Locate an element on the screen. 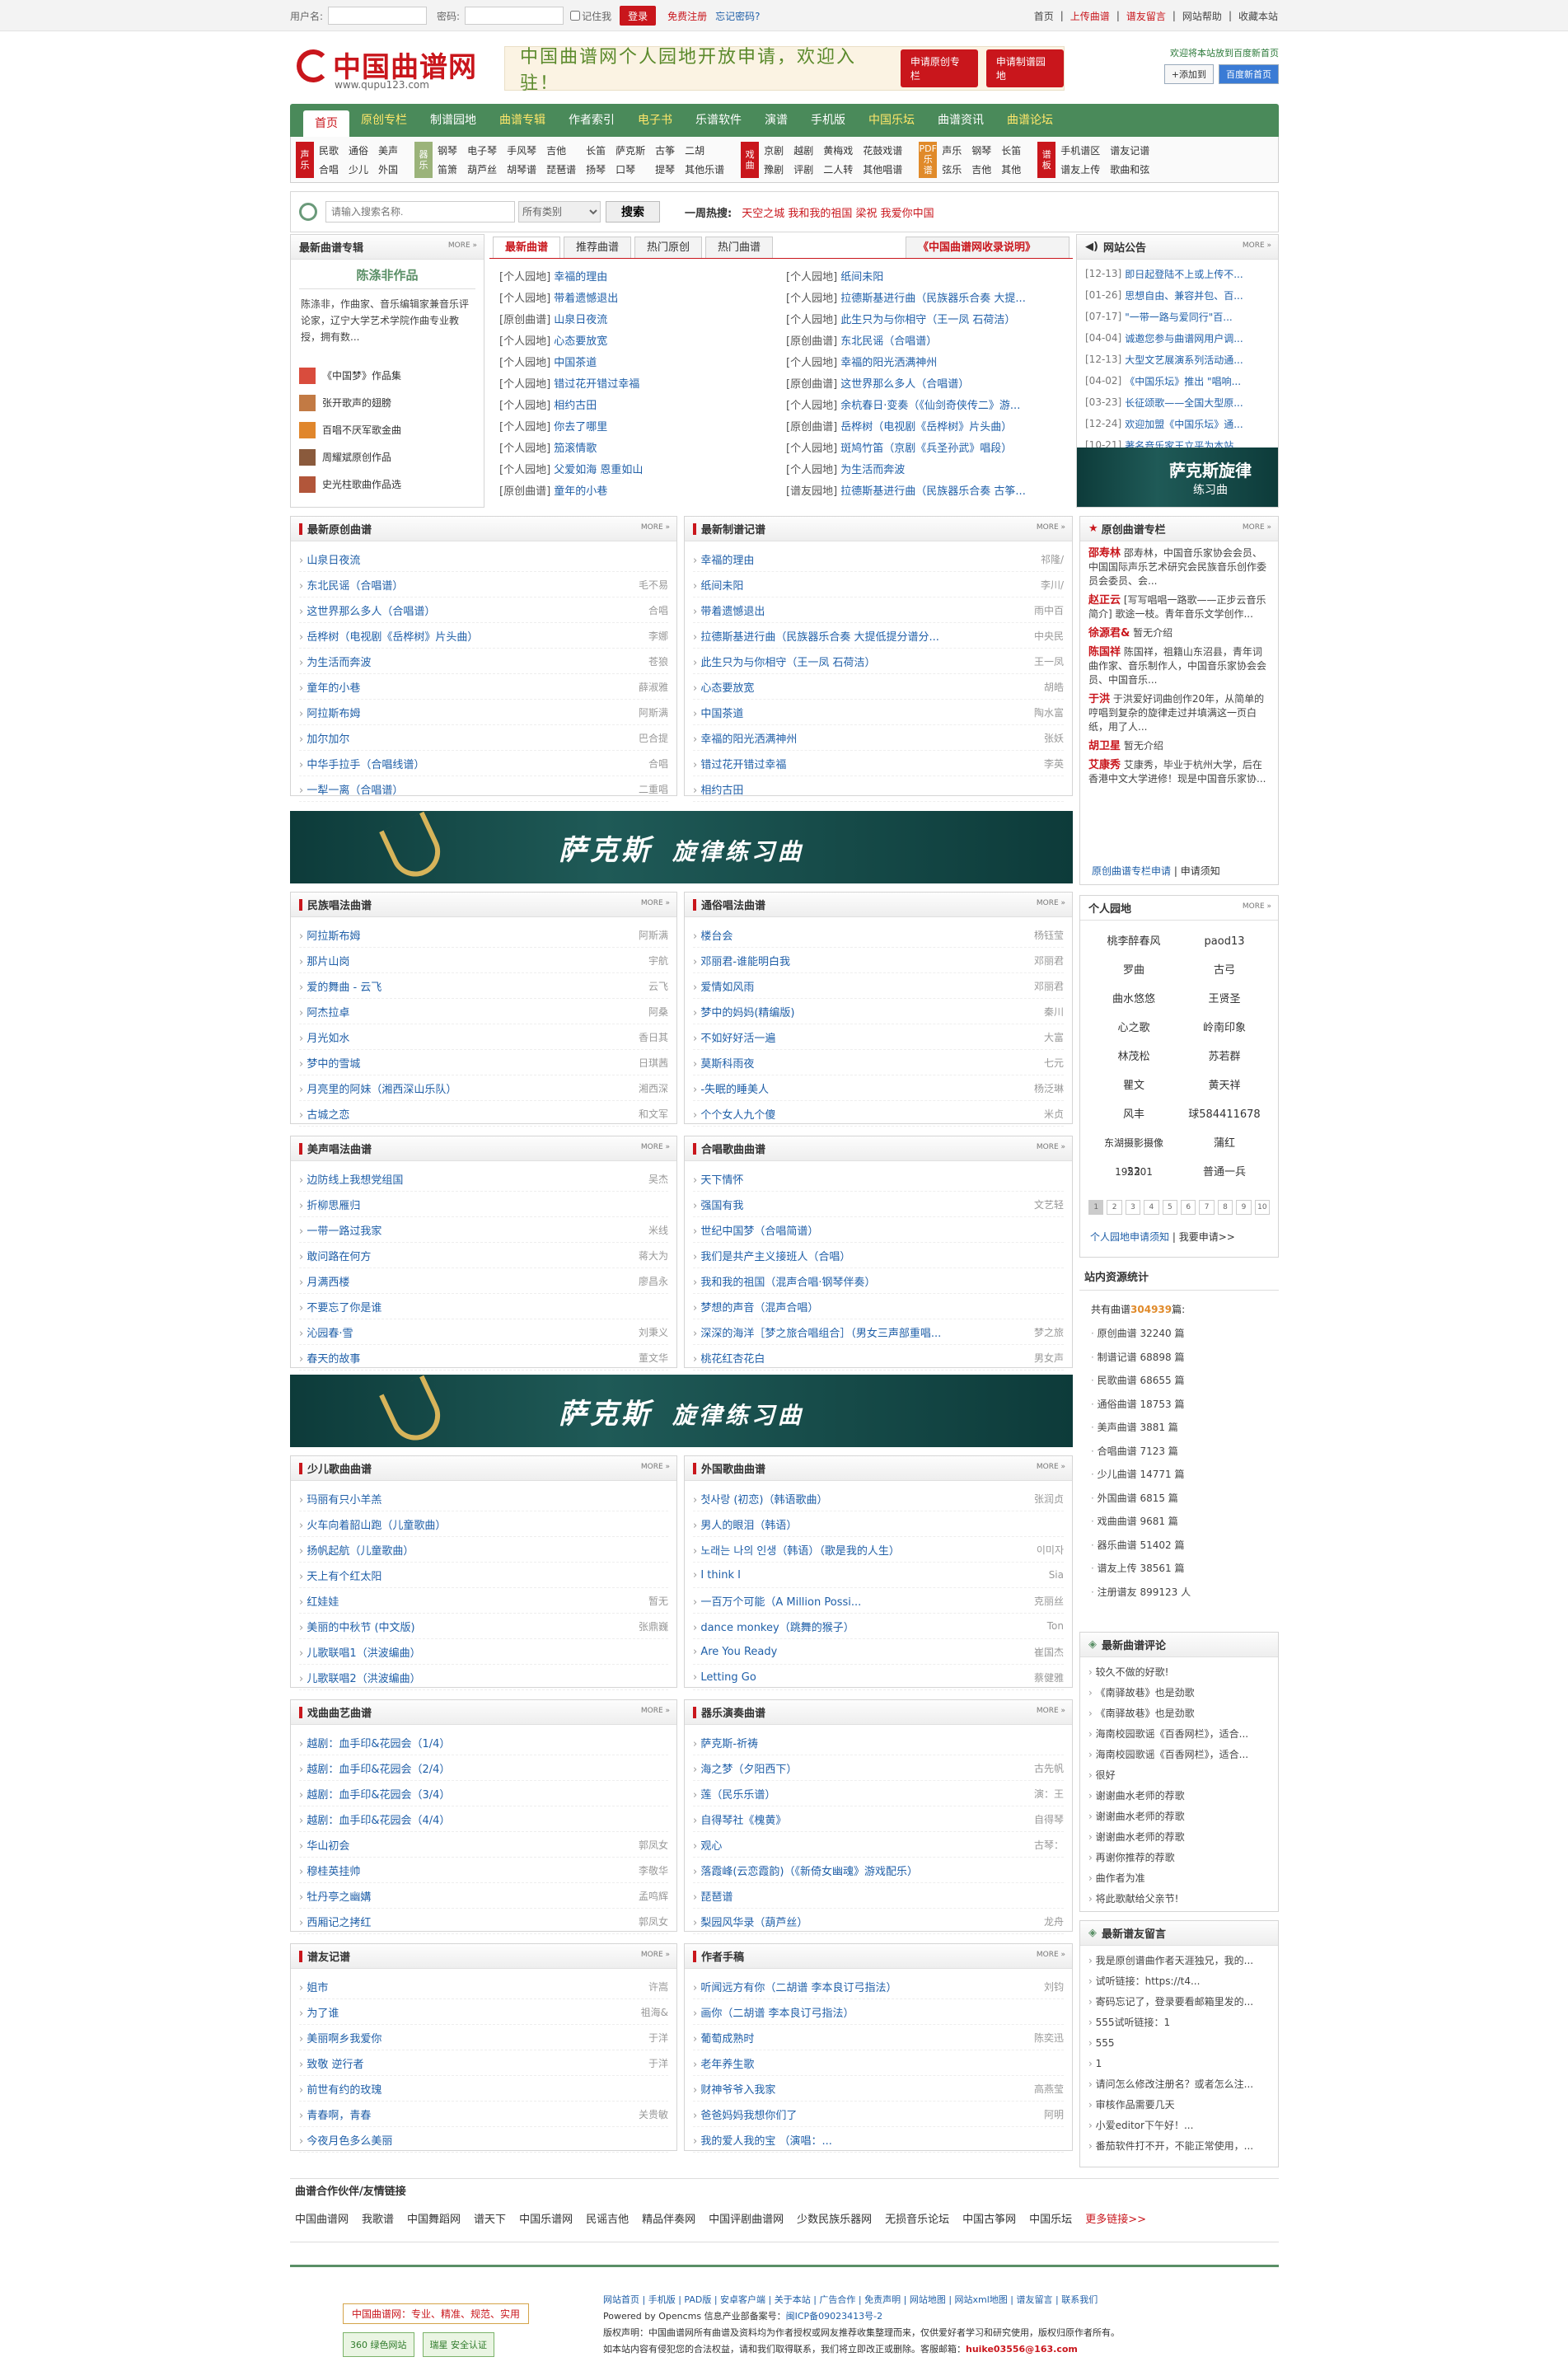 Image resolution: width=1568 pixels, height=2371 pixels. hot-search-words: 天空之城 我和我的祖国 梁祝 我爱你中国 is located at coordinates (838, 212).